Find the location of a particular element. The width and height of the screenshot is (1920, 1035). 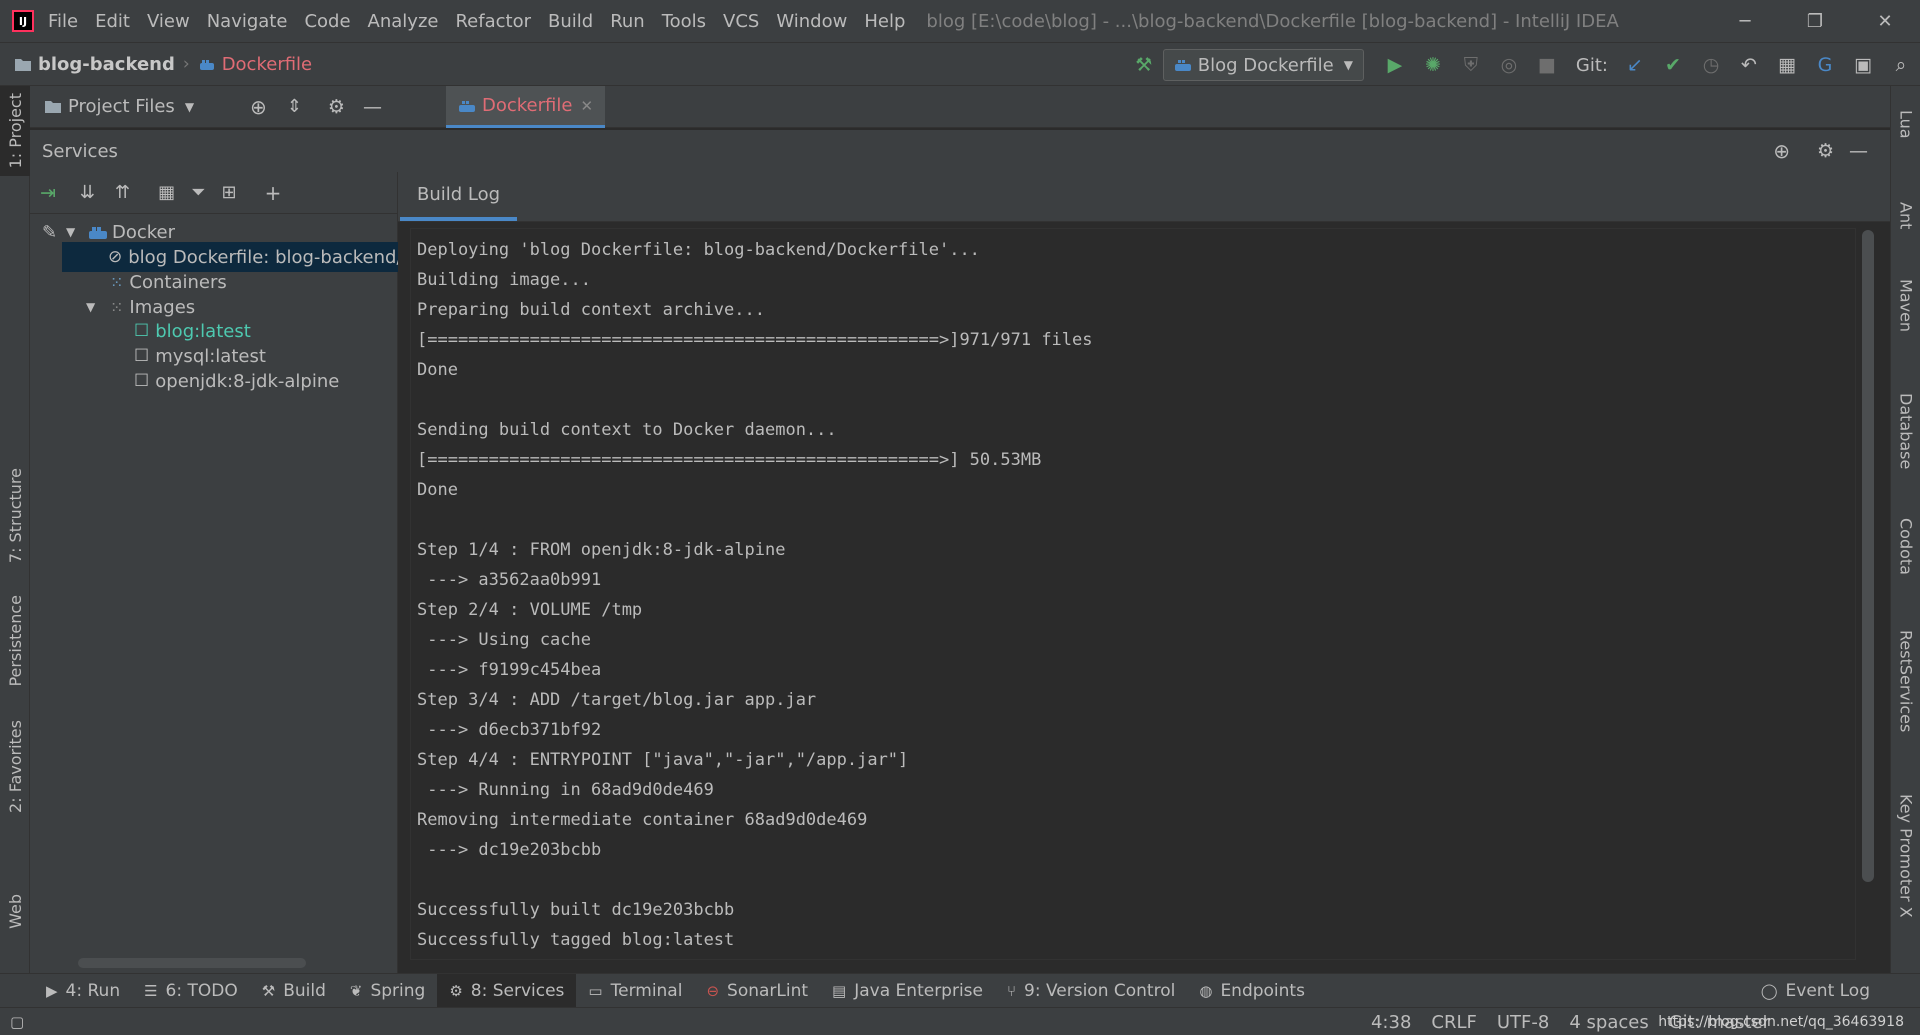

breadcrumb-project: blog-backend is located at coordinates (94, 64).